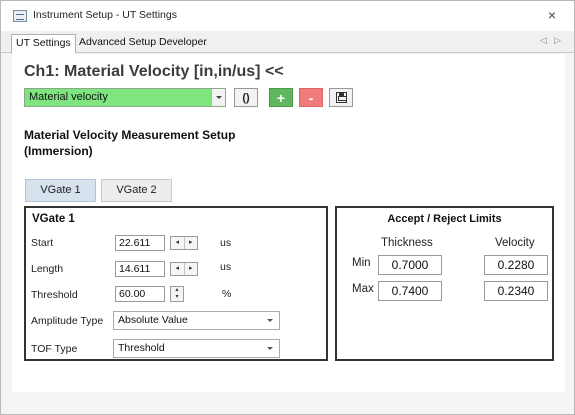 This screenshot has width=575, height=415. What do you see at coordinates (67, 321) in the screenshot?
I see `amplitude-type-label: Amplitude Type` at bounding box center [67, 321].